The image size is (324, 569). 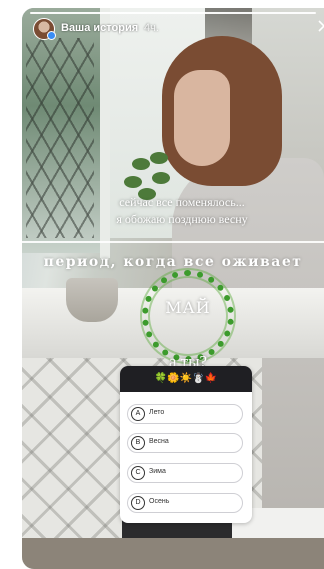 I want to click on quiz-option-b: B Весна, so click(x=185, y=443).